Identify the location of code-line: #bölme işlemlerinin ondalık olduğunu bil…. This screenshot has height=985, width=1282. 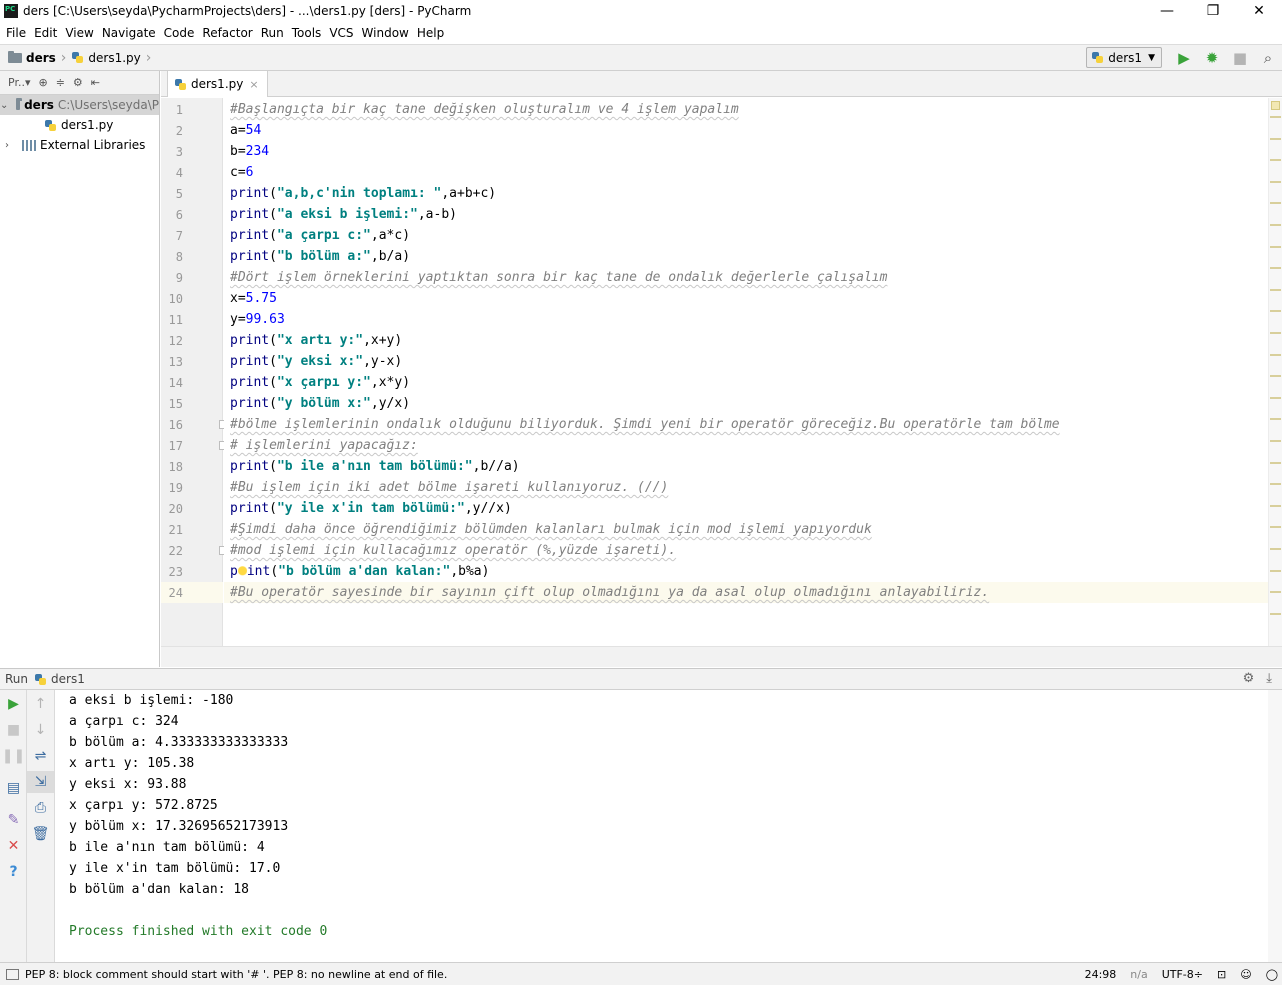
(645, 424).